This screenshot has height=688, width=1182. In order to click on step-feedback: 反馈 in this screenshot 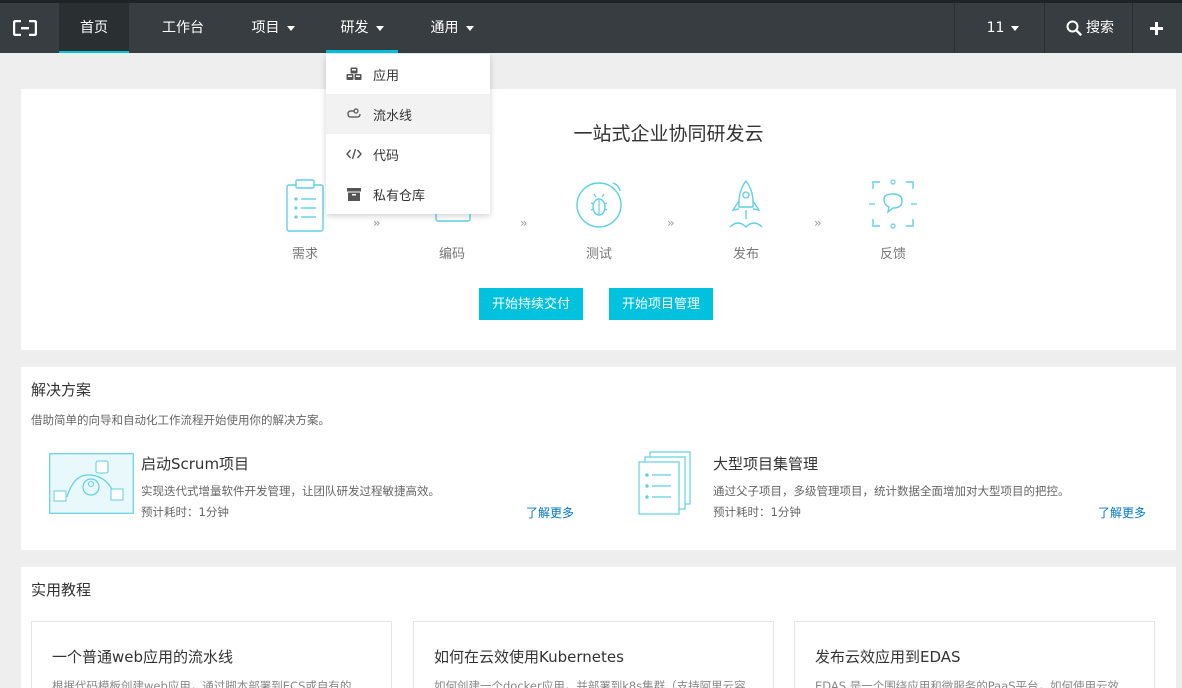, I will do `click(893, 219)`.